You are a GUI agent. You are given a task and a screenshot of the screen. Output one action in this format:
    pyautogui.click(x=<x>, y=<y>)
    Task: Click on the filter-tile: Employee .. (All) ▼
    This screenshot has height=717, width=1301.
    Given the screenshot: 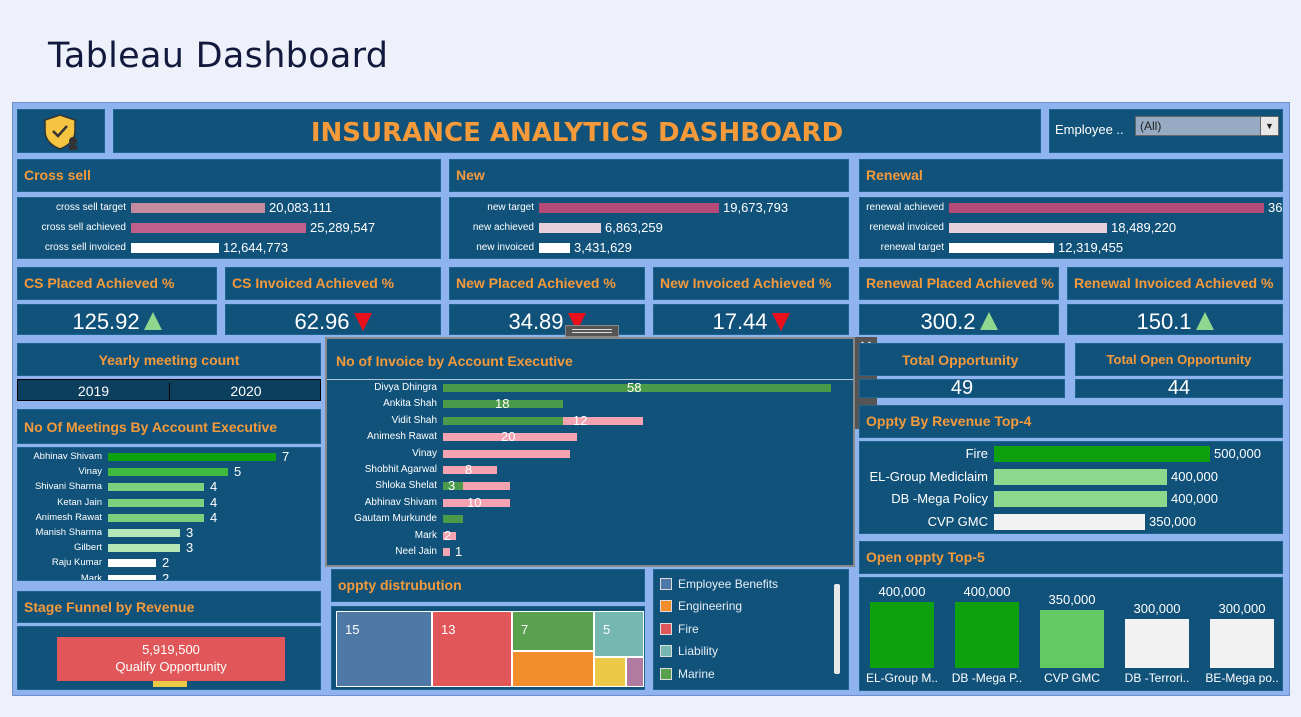 What is the action you would take?
    pyautogui.click(x=1166, y=131)
    